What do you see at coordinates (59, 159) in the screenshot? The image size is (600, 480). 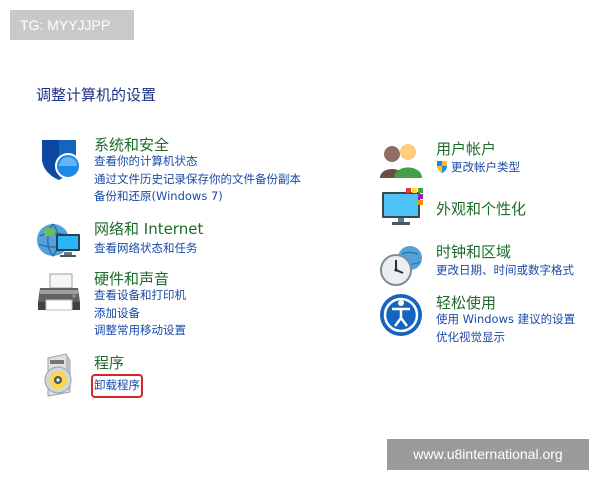 I see `shield-icon` at bounding box center [59, 159].